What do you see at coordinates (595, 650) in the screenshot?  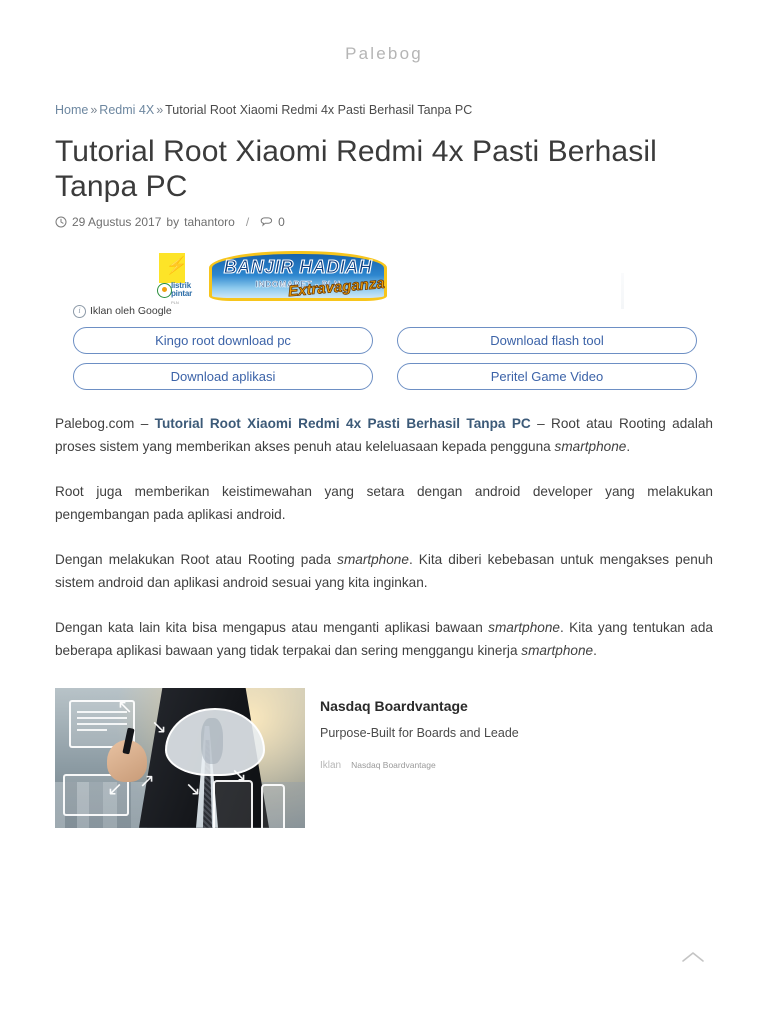 I see `p4-post: .` at bounding box center [595, 650].